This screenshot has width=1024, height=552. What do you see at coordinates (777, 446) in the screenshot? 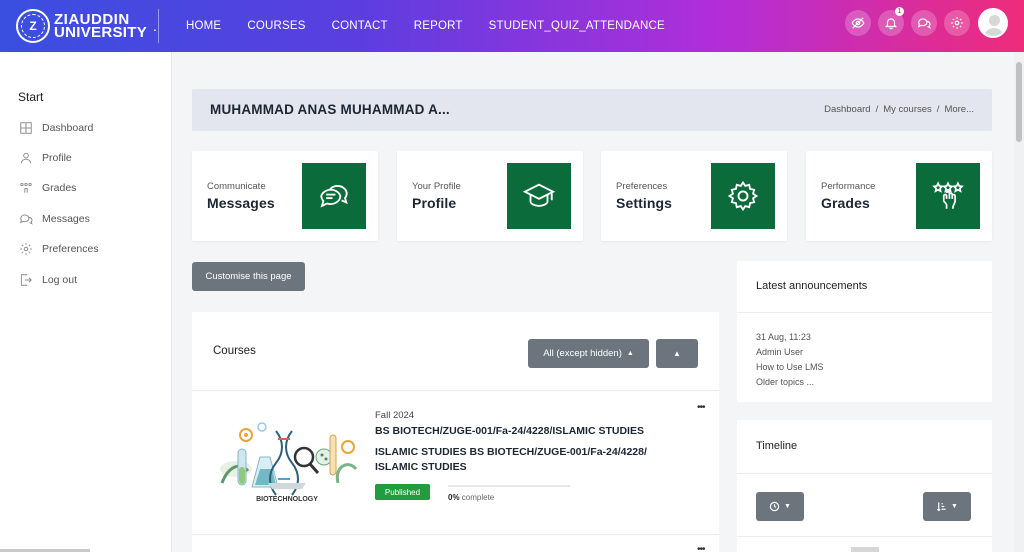
I see `timeline-title: Timeline` at bounding box center [777, 446].